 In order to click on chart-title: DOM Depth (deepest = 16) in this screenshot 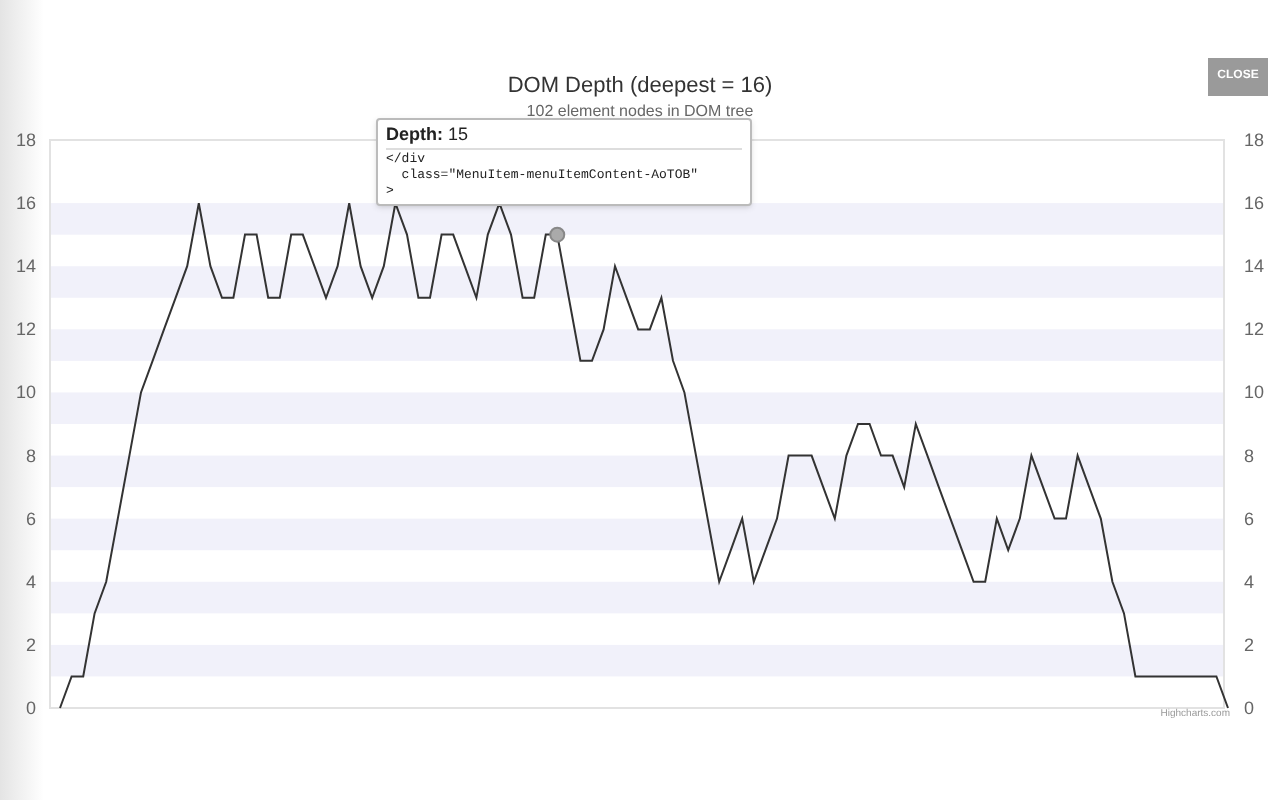, I will do `click(640, 87)`.